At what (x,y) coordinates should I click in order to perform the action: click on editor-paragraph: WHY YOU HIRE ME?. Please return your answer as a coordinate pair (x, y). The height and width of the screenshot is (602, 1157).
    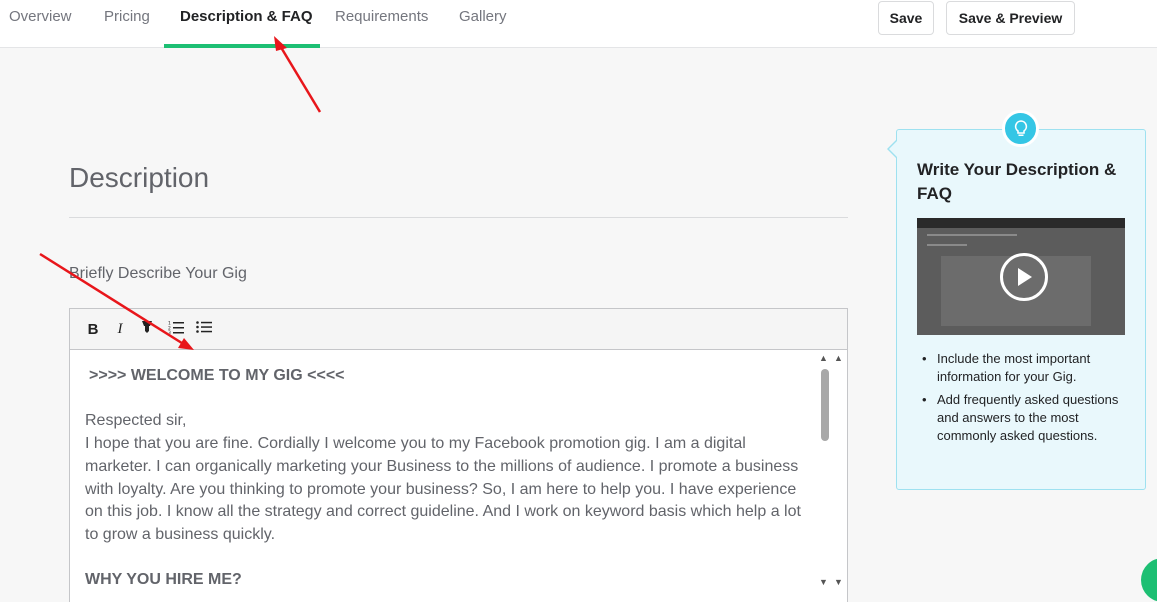
    Looking at the image, I should click on (163, 580).